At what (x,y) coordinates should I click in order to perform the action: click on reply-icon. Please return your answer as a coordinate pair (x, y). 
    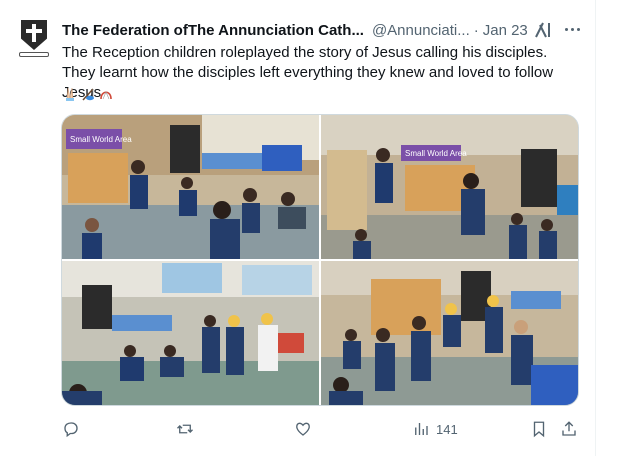
    Looking at the image, I should click on (71, 430).